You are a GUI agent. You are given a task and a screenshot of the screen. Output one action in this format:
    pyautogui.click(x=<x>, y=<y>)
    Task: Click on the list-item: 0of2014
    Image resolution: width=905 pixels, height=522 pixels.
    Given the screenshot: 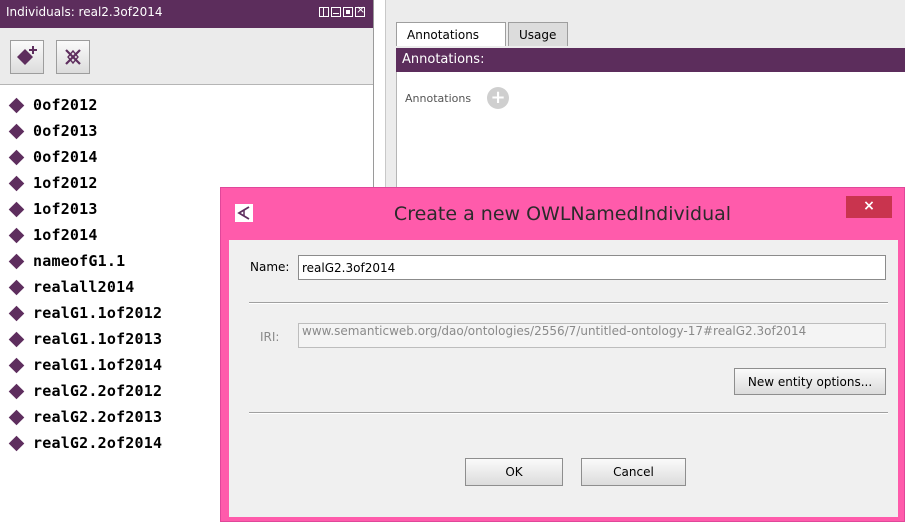 What is the action you would take?
    pyautogui.click(x=85, y=157)
    